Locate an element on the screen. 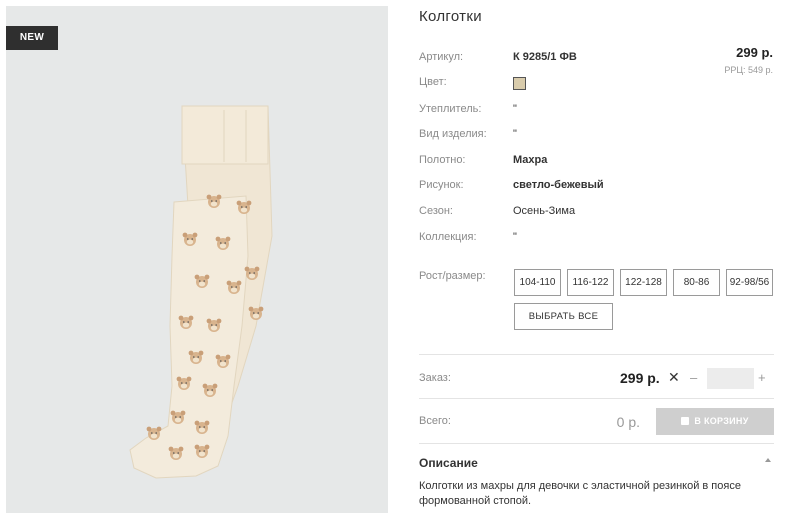  attr-label-pattern: Рисунок: is located at coordinates (441, 185).